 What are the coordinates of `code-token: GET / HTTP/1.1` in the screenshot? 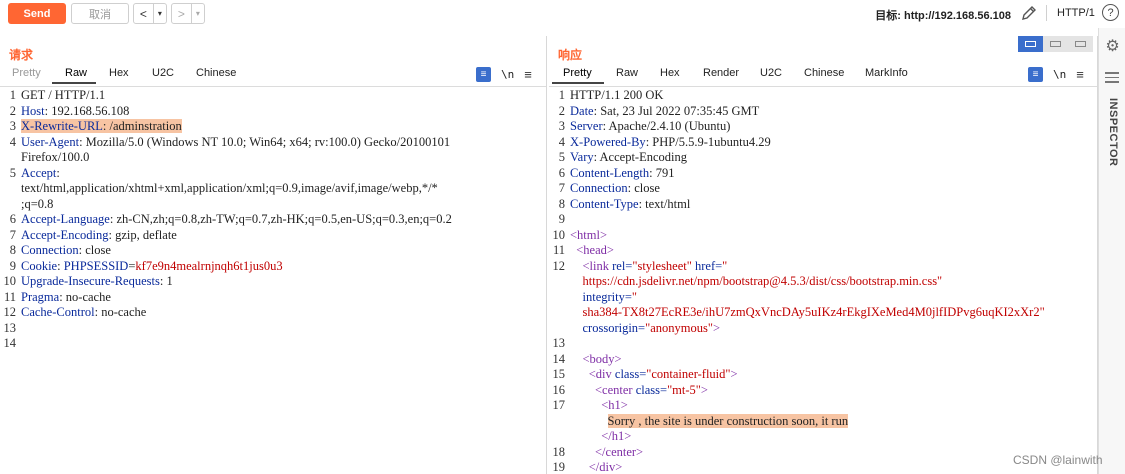 It's located at (63, 95).